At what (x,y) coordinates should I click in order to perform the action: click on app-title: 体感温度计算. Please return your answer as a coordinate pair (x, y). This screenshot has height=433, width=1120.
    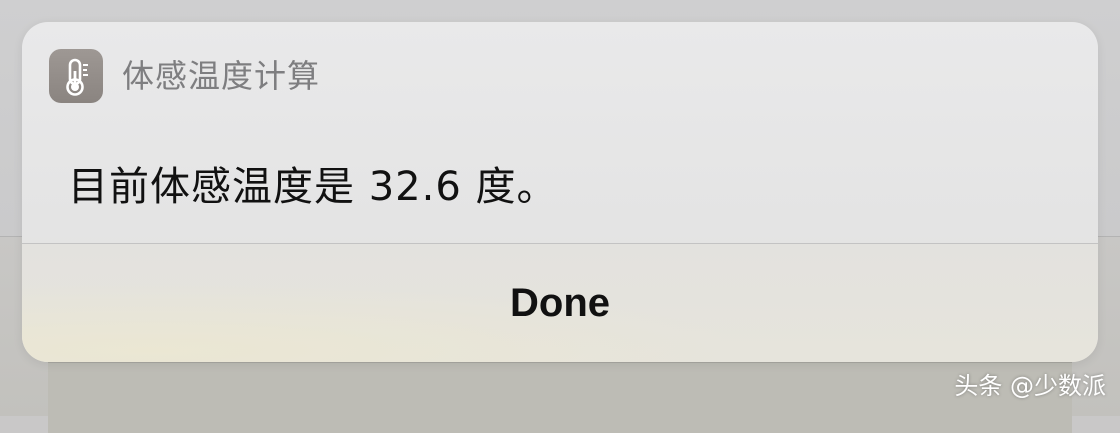
    Looking at the image, I should click on (221, 76).